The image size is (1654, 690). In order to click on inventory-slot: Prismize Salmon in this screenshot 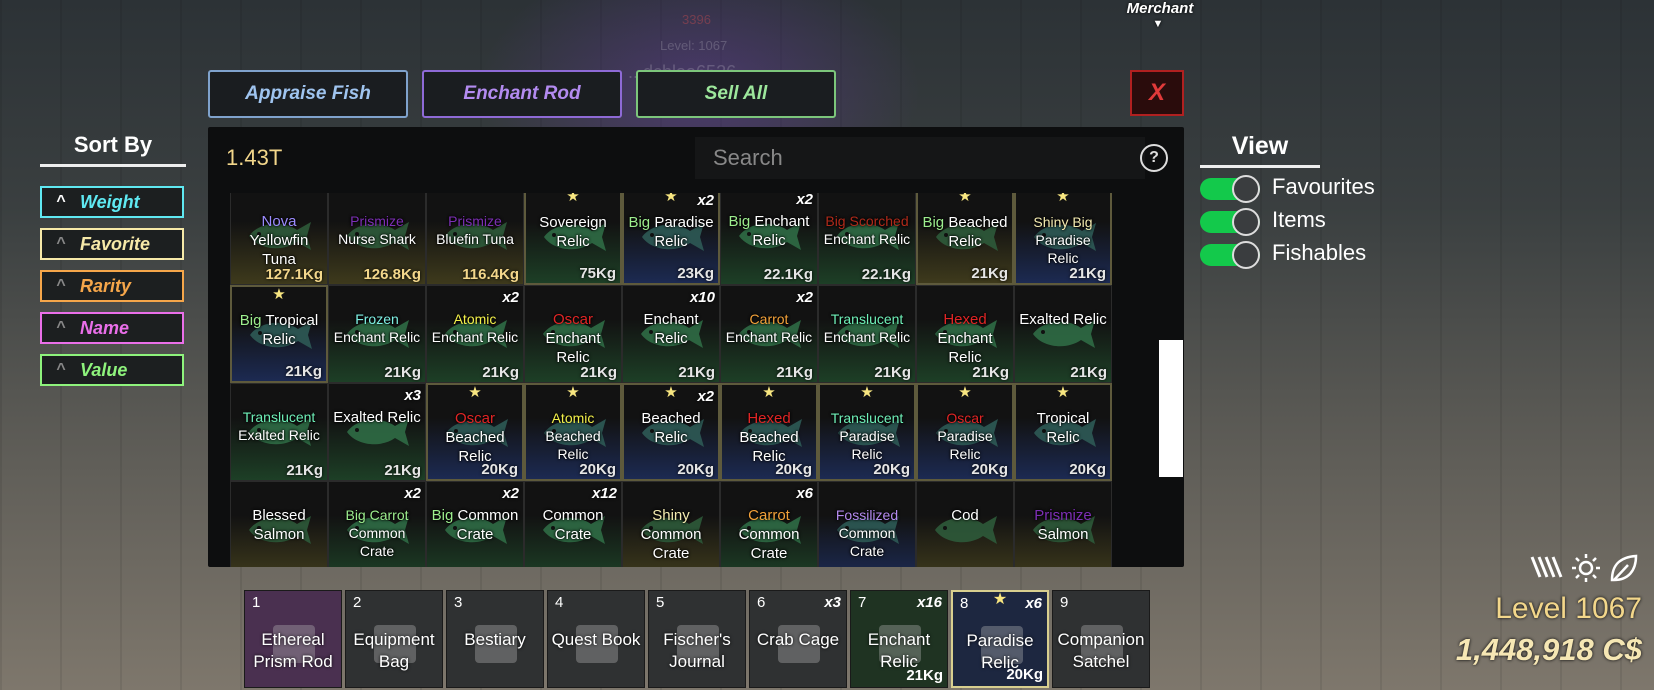, I will do `click(1063, 524)`.